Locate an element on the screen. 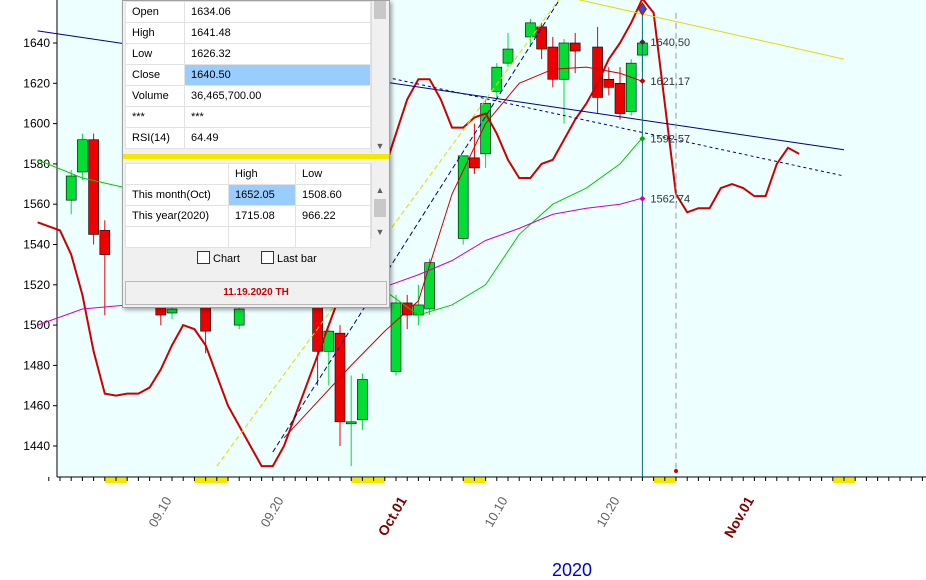  range-row: This month(Oct) 1652.05 1508.60 is located at coordinates (248, 195).